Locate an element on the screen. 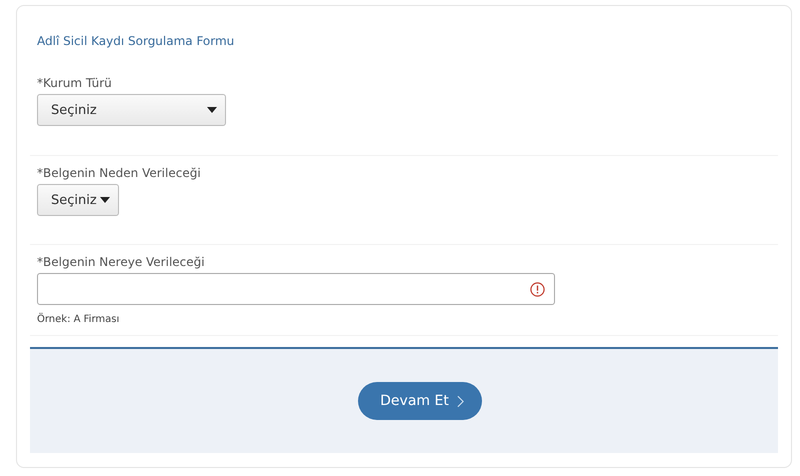  form-title: Adlî Sicil Kaydı Sorgulama Formu is located at coordinates (136, 42).